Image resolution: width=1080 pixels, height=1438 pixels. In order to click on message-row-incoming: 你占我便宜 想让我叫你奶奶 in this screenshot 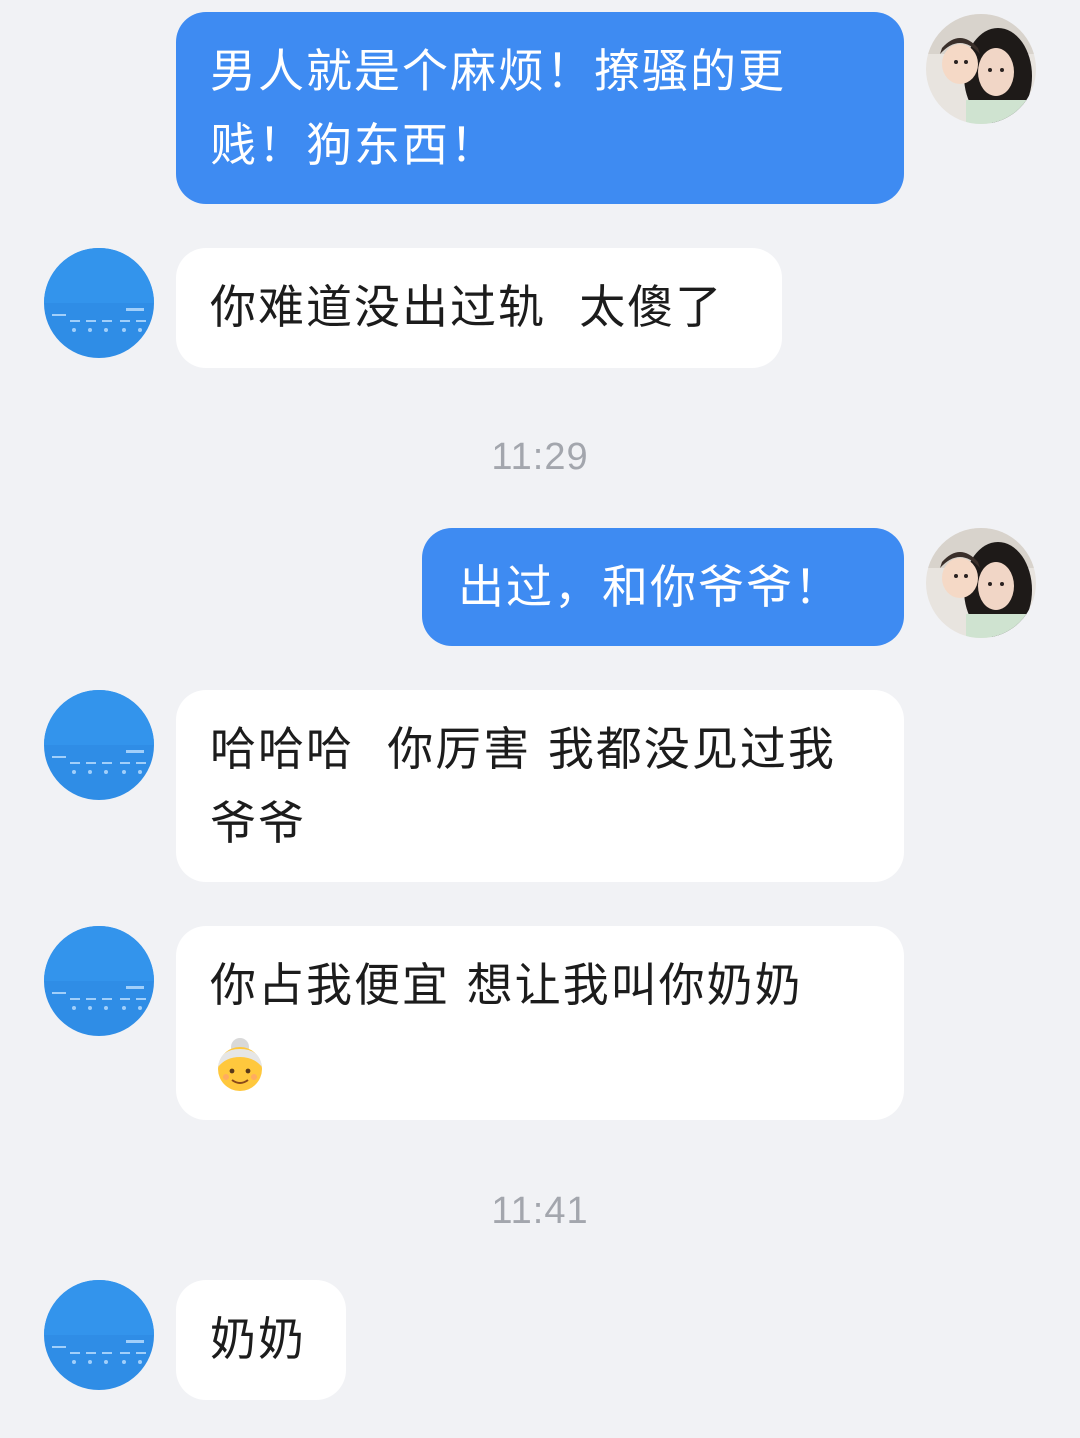, I will do `click(540, 1023)`.